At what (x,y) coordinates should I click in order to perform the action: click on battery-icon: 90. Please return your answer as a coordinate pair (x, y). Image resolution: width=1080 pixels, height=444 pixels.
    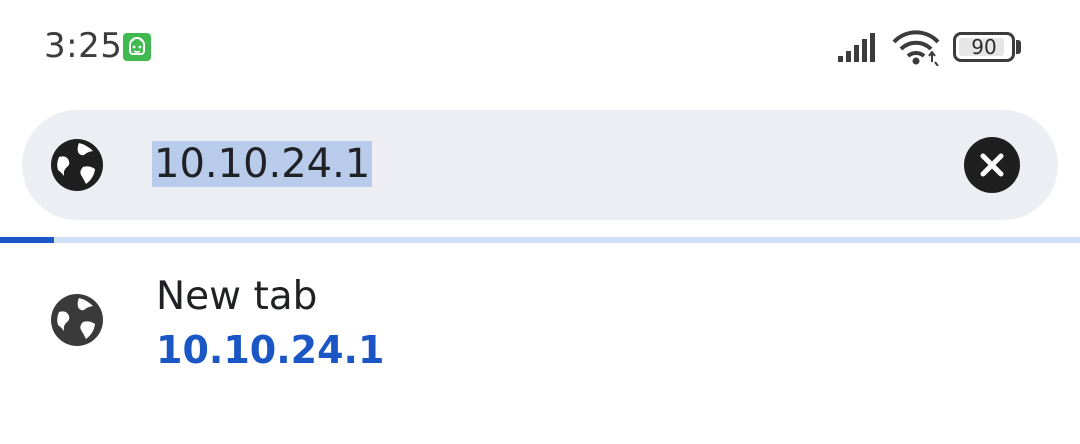
    Looking at the image, I should click on (984, 47).